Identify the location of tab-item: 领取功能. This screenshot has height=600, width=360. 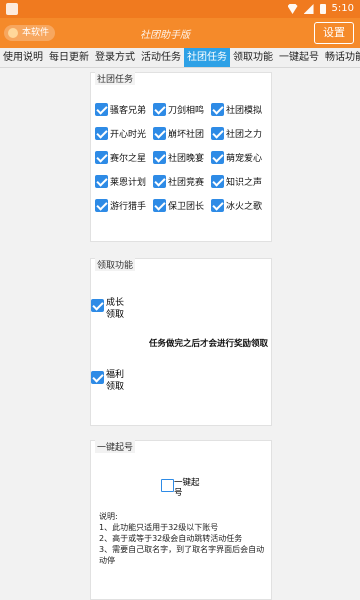
(253, 57).